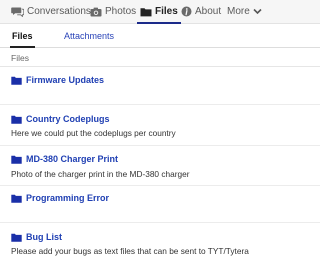 The image size is (320, 262). I want to click on top-nav: Conversations Photos Files About More, so click(160, 12).